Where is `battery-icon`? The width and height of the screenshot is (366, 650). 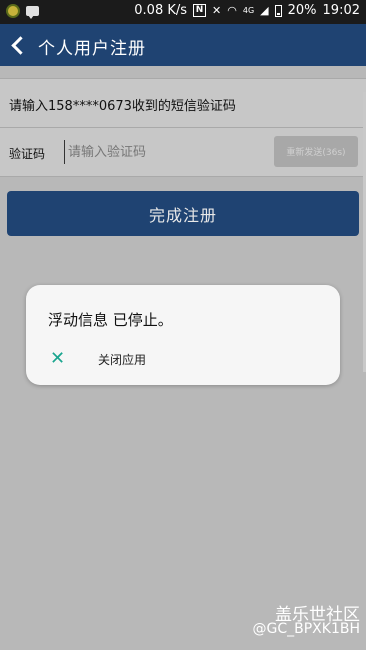 battery-icon is located at coordinates (278, 10).